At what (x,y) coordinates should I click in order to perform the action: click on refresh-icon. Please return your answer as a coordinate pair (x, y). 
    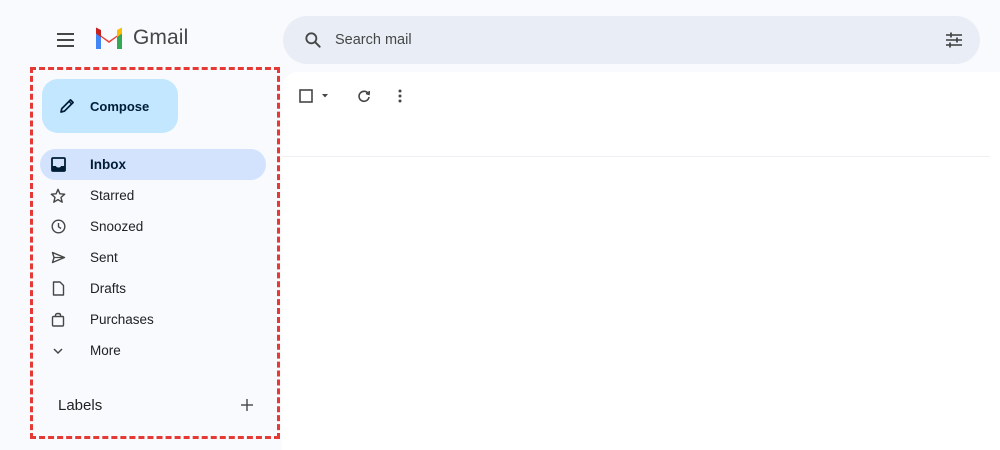
    Looking at the image, I should click on (364, 96).